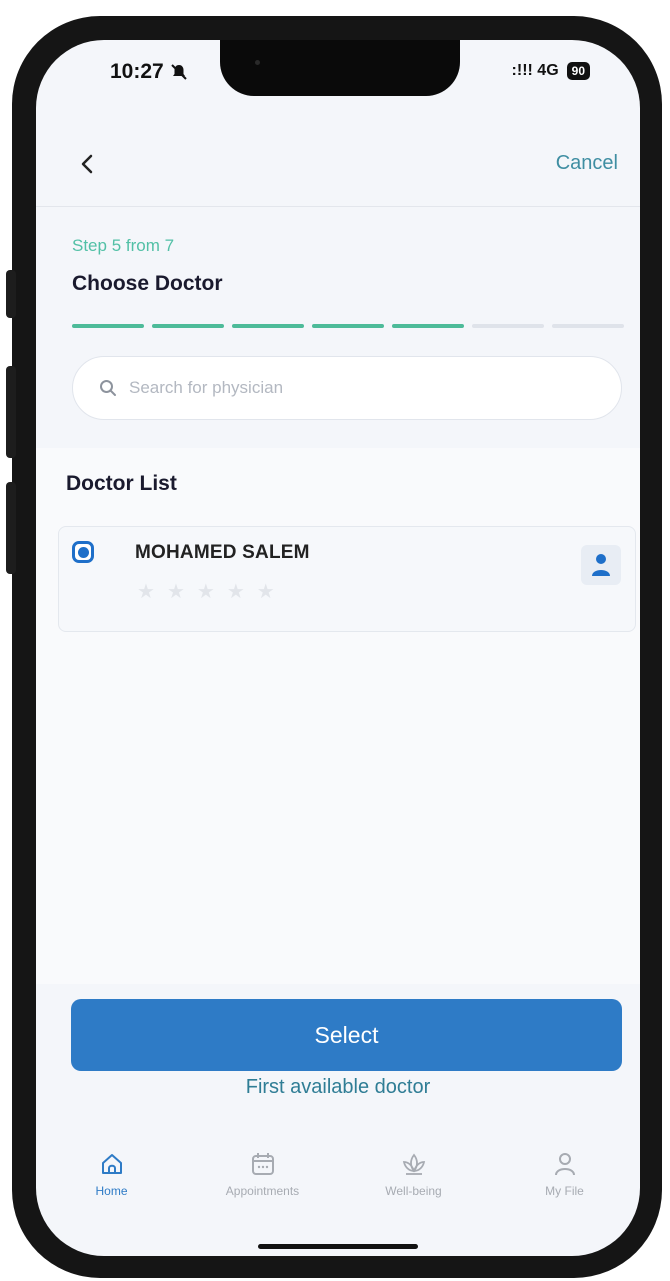 This screenshot has width=670, height=1281. I want to click on tab-label: Appointments, so click(262, 1191).